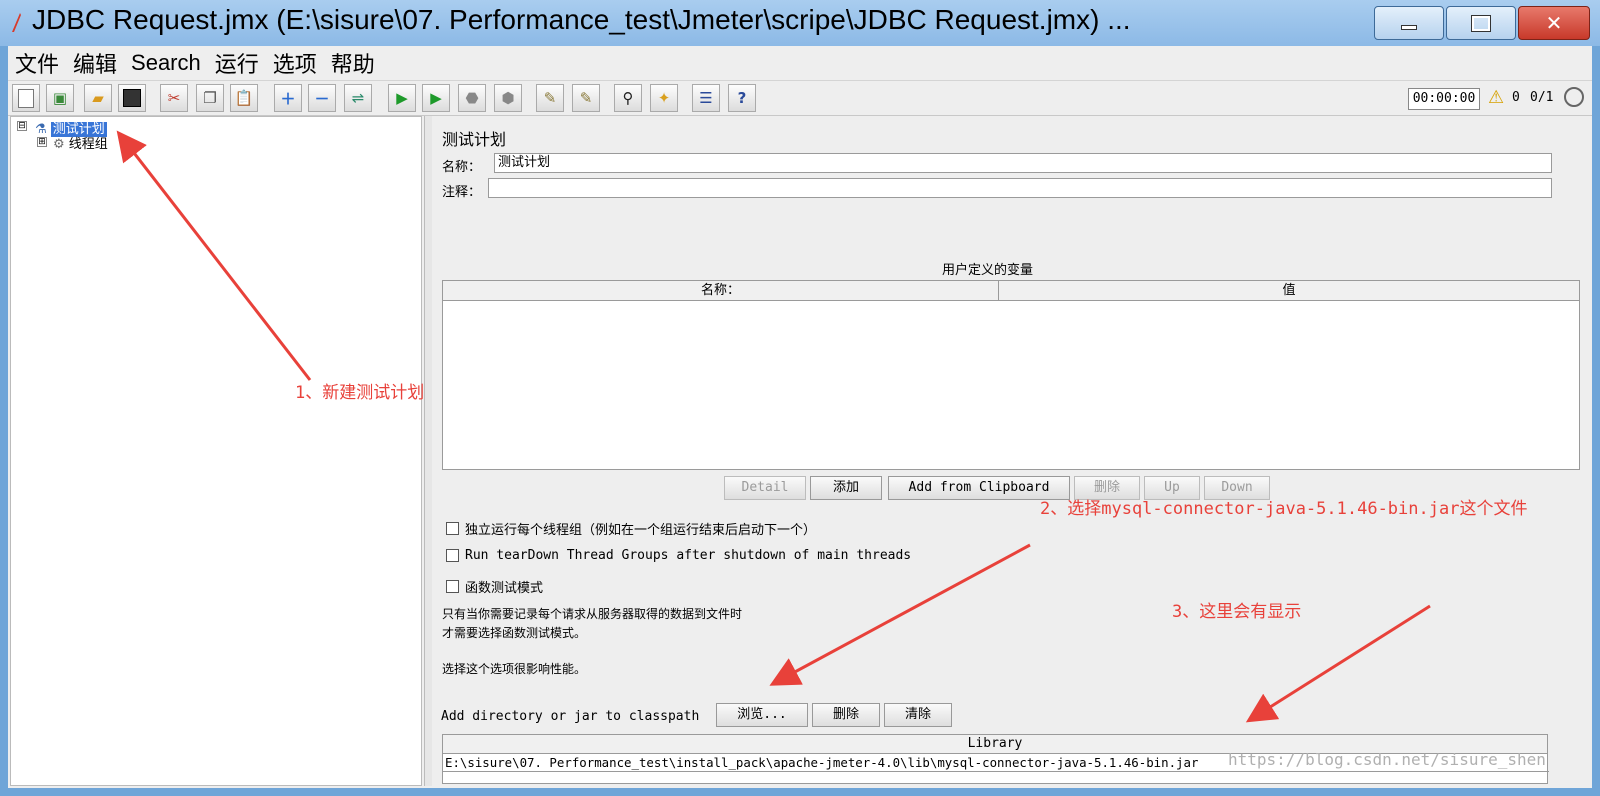 The width and height of the screenshot is (1600, 796). I want to click on serialize-thread-groups-option: 独立运行每个线程组（例如在一个组运行结束后启动下一个）, so click(631, 528).